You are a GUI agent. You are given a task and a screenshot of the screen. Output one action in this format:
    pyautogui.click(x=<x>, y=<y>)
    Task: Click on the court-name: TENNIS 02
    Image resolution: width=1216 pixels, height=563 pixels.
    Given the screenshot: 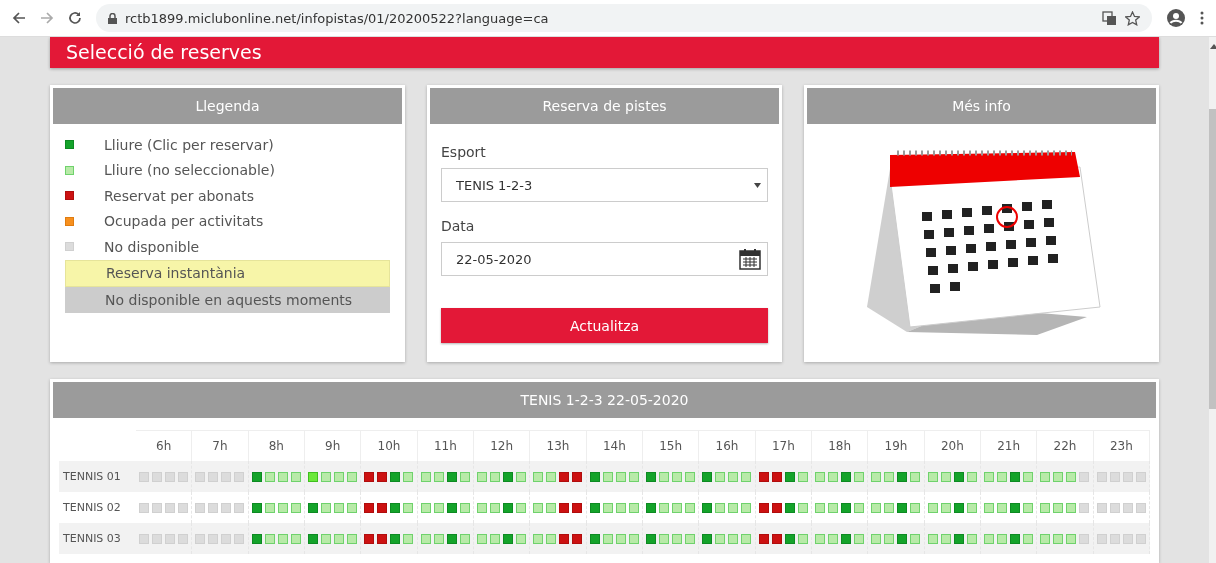 What is the action you would take?
    pyautogui.click(x=92, y=508)
    